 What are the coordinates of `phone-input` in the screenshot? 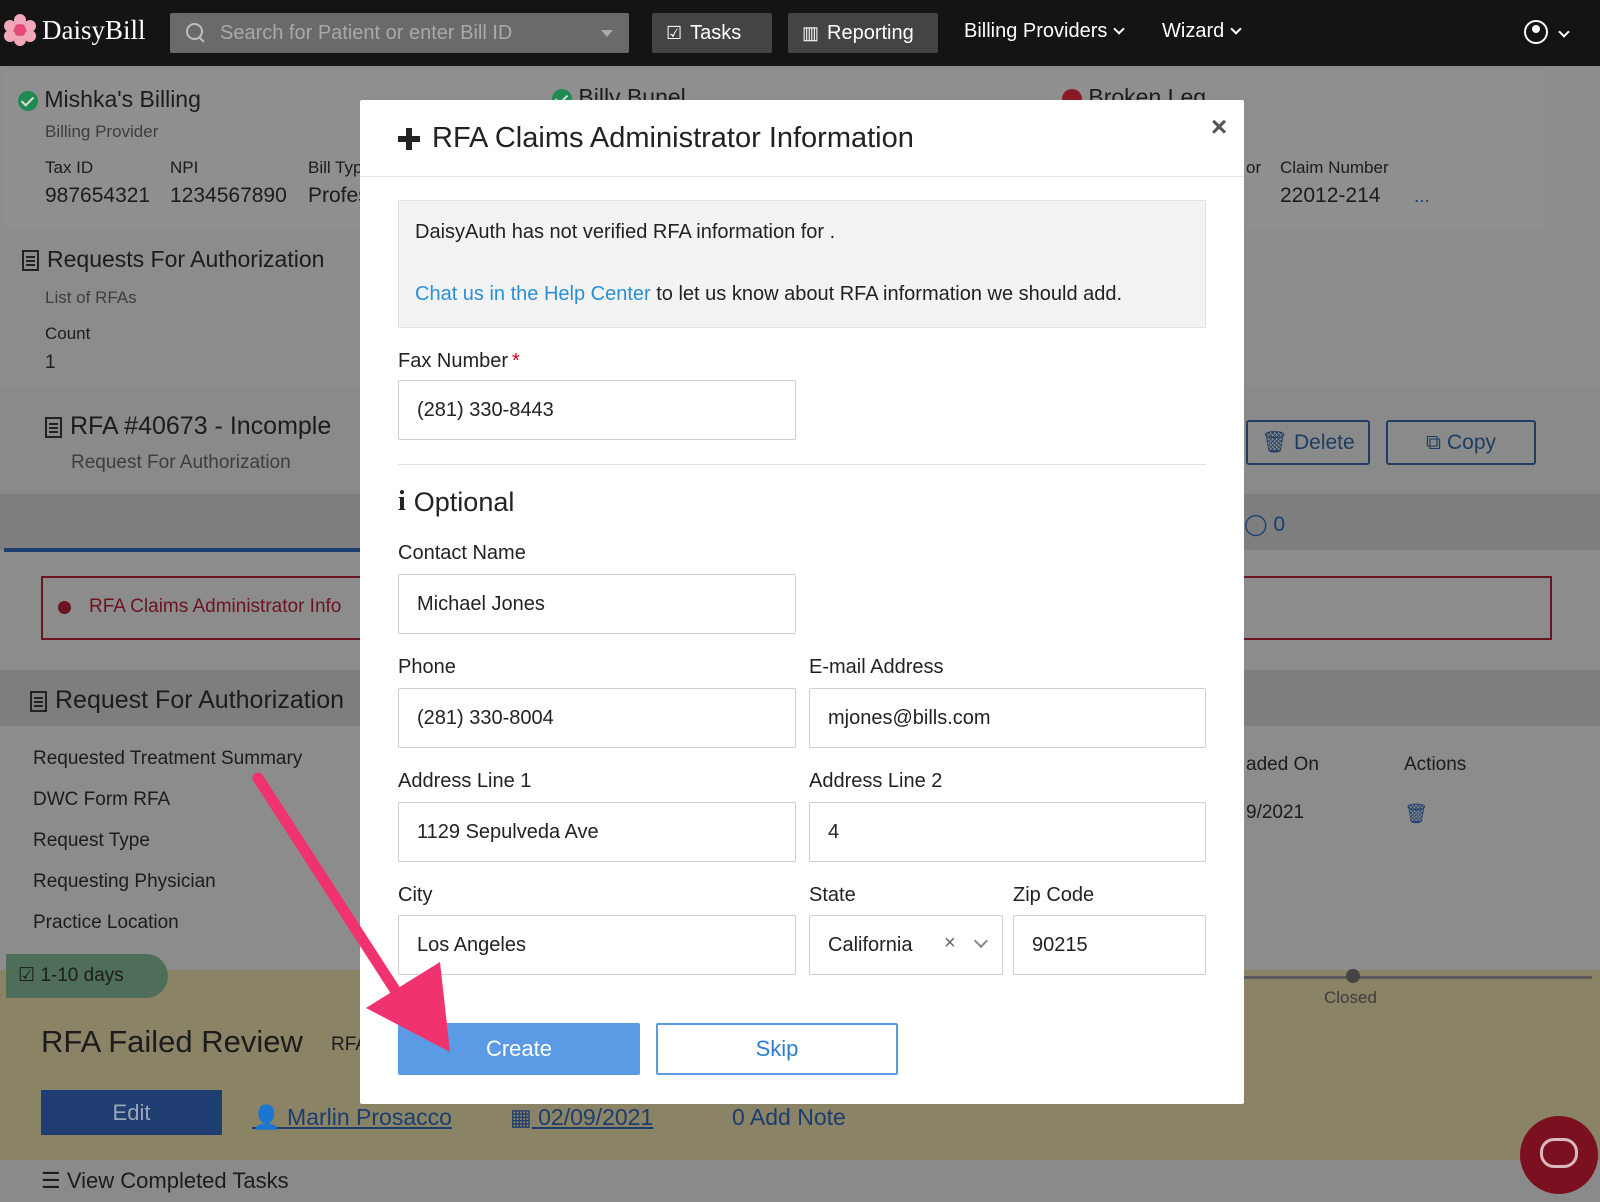 It's located at (597, 718).